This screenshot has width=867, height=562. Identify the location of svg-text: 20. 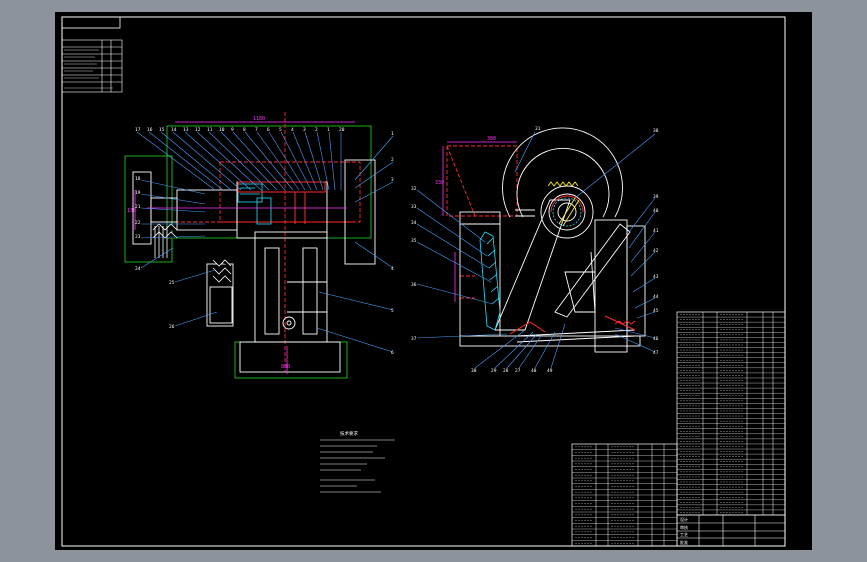
(342, 130).